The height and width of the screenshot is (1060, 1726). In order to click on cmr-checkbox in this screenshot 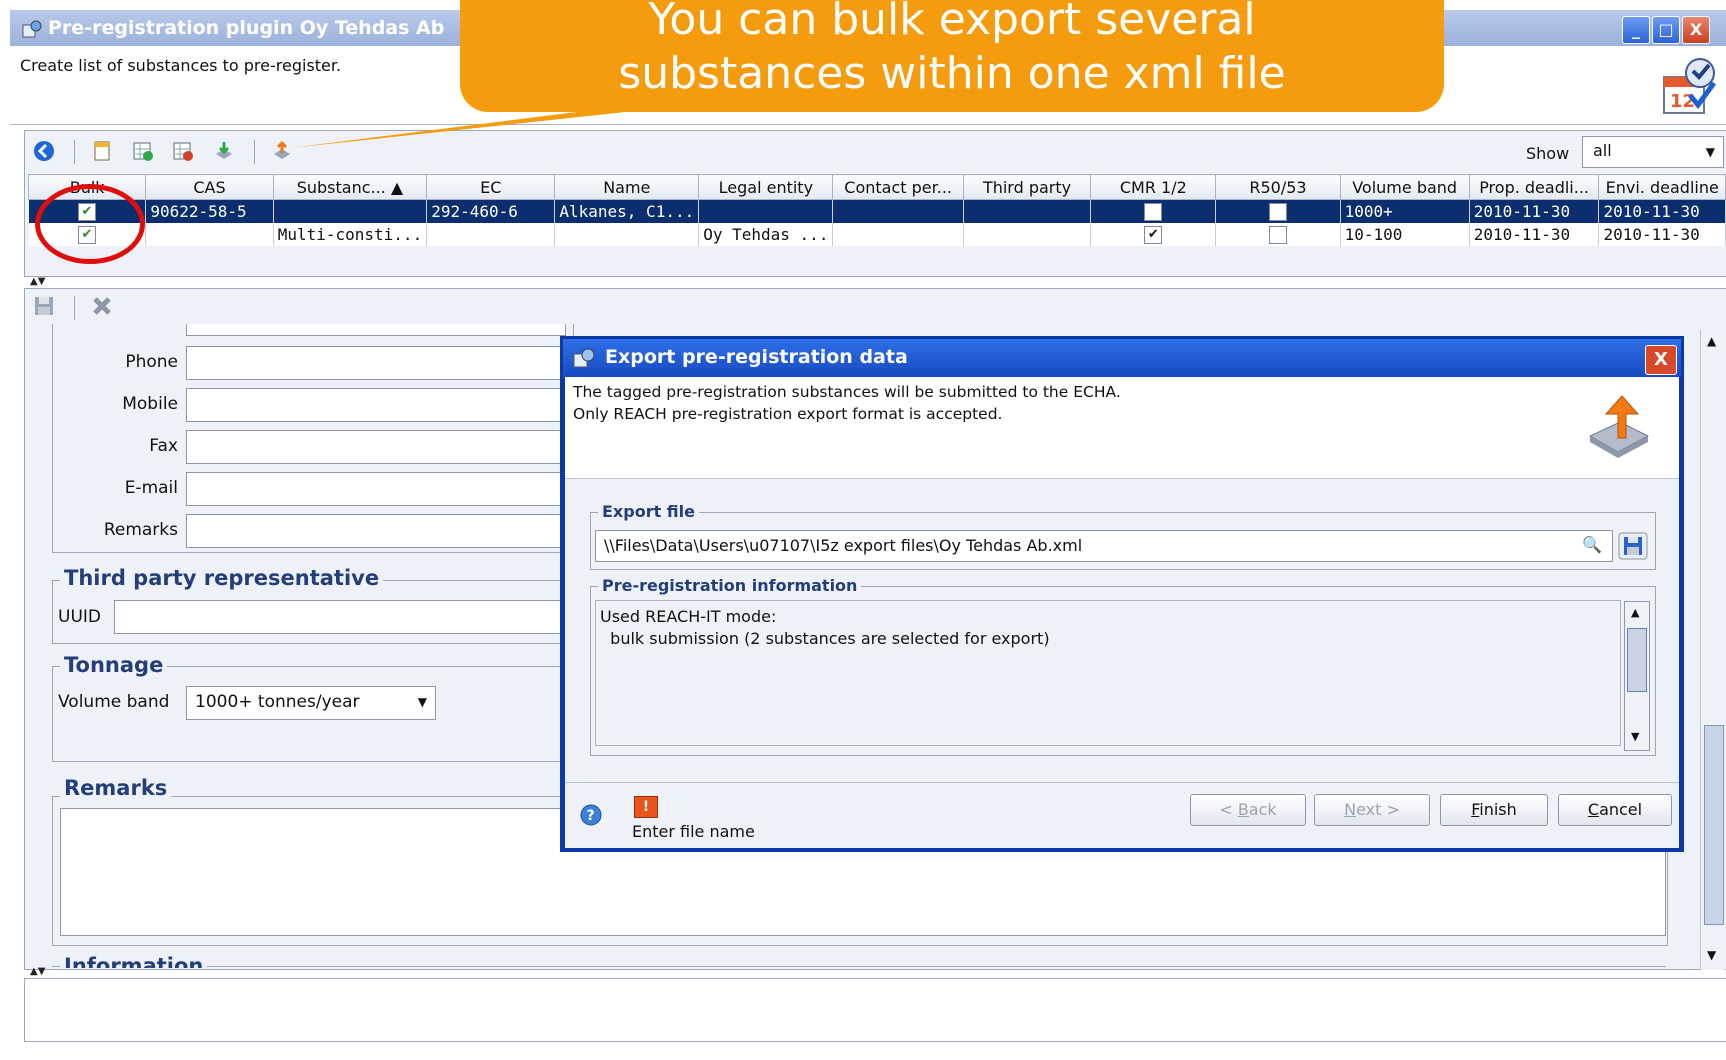, I will do `click(1153, 212)`.